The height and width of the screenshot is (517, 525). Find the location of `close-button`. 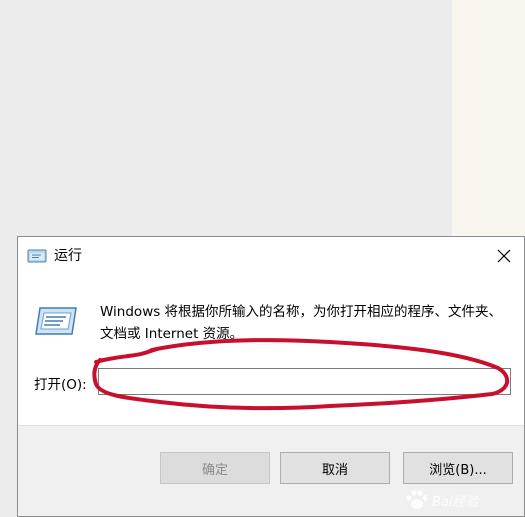

close-button is located at coordinates (504, 256).